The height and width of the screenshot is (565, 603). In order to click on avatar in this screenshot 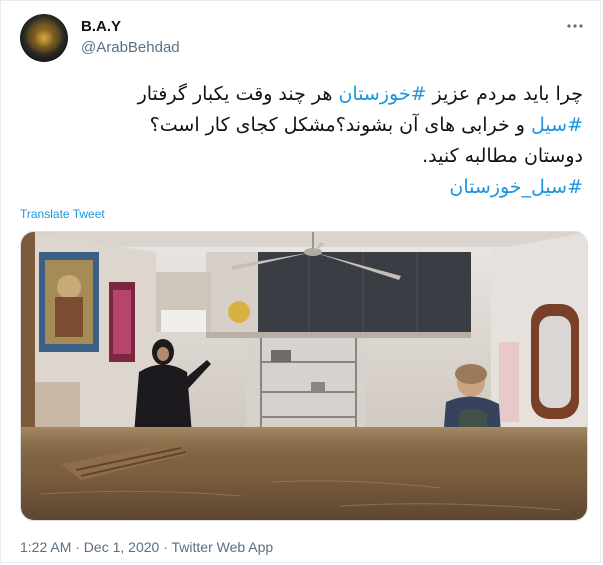, I will do `click(44, 38)`.